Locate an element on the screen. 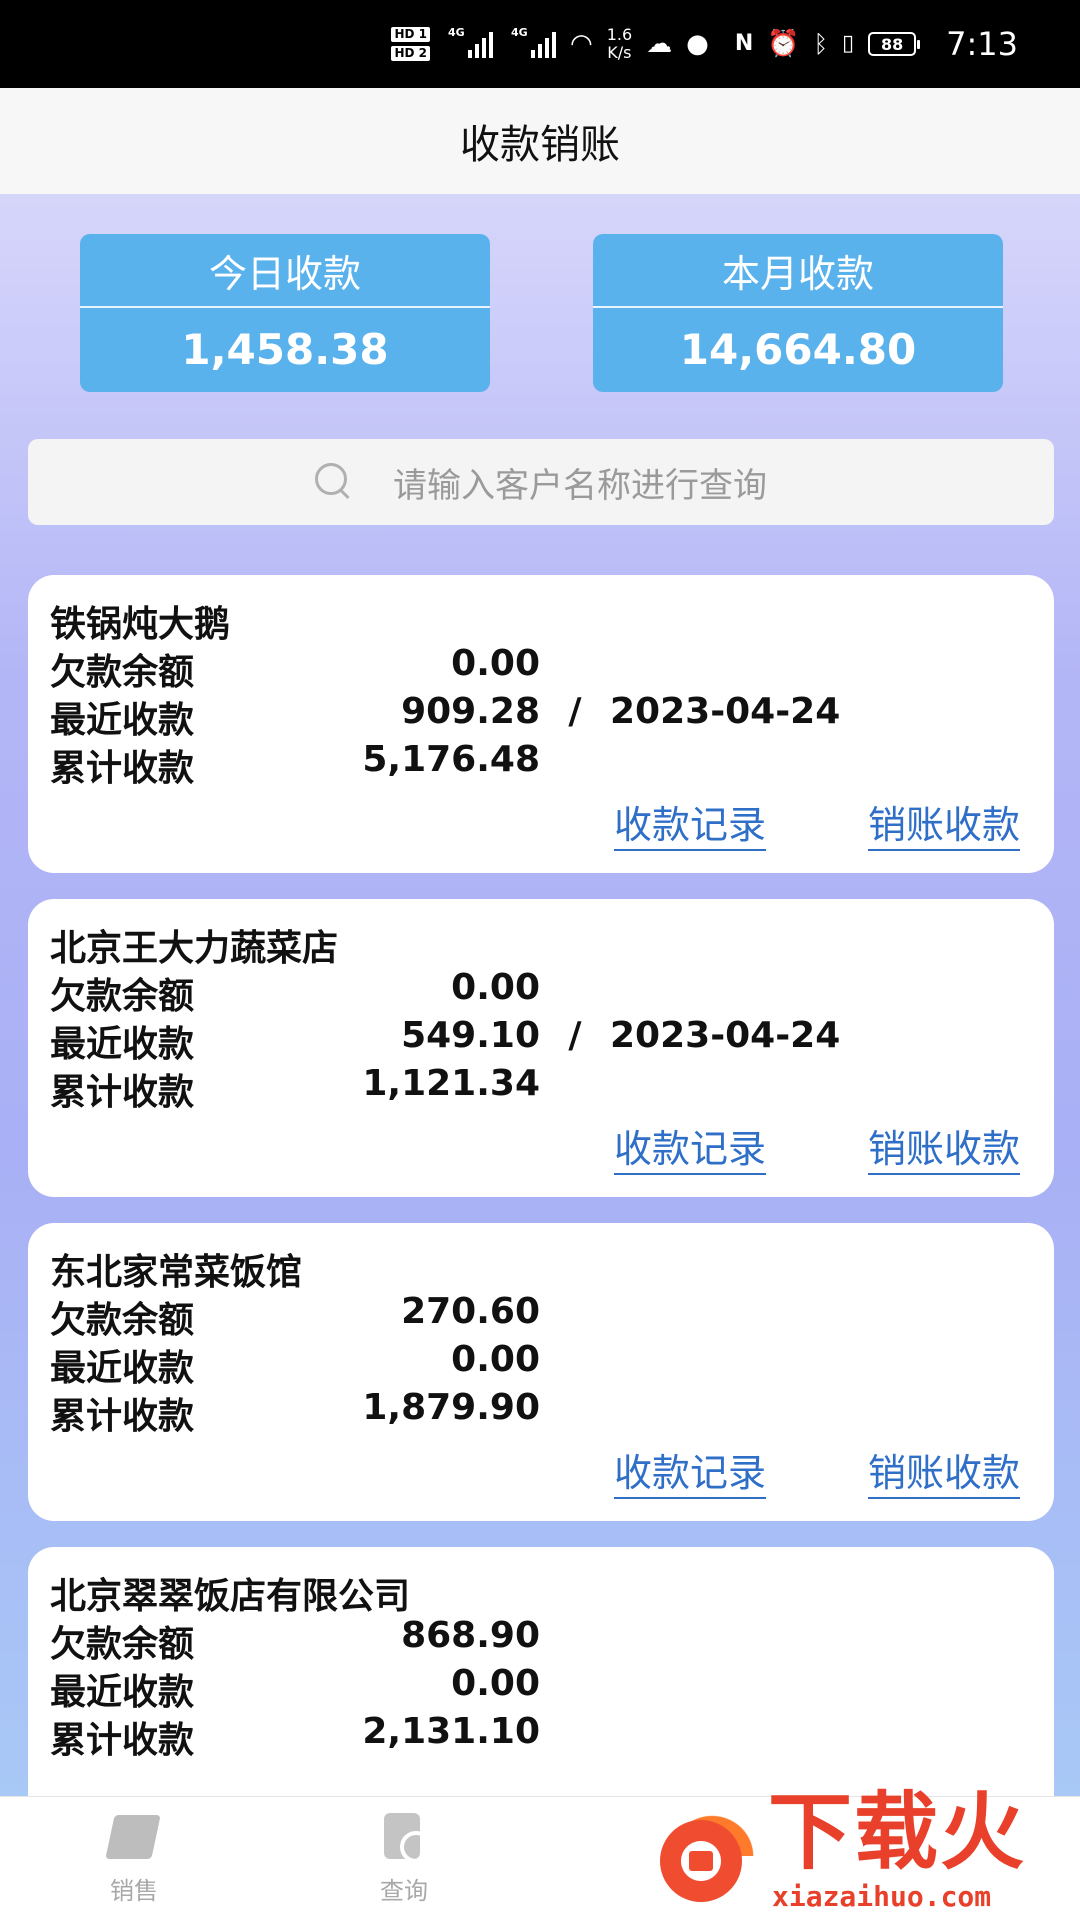 This screenshot has height=1920, width=1080. wifi-icon: ◠ is located at coordinates (581, 44).